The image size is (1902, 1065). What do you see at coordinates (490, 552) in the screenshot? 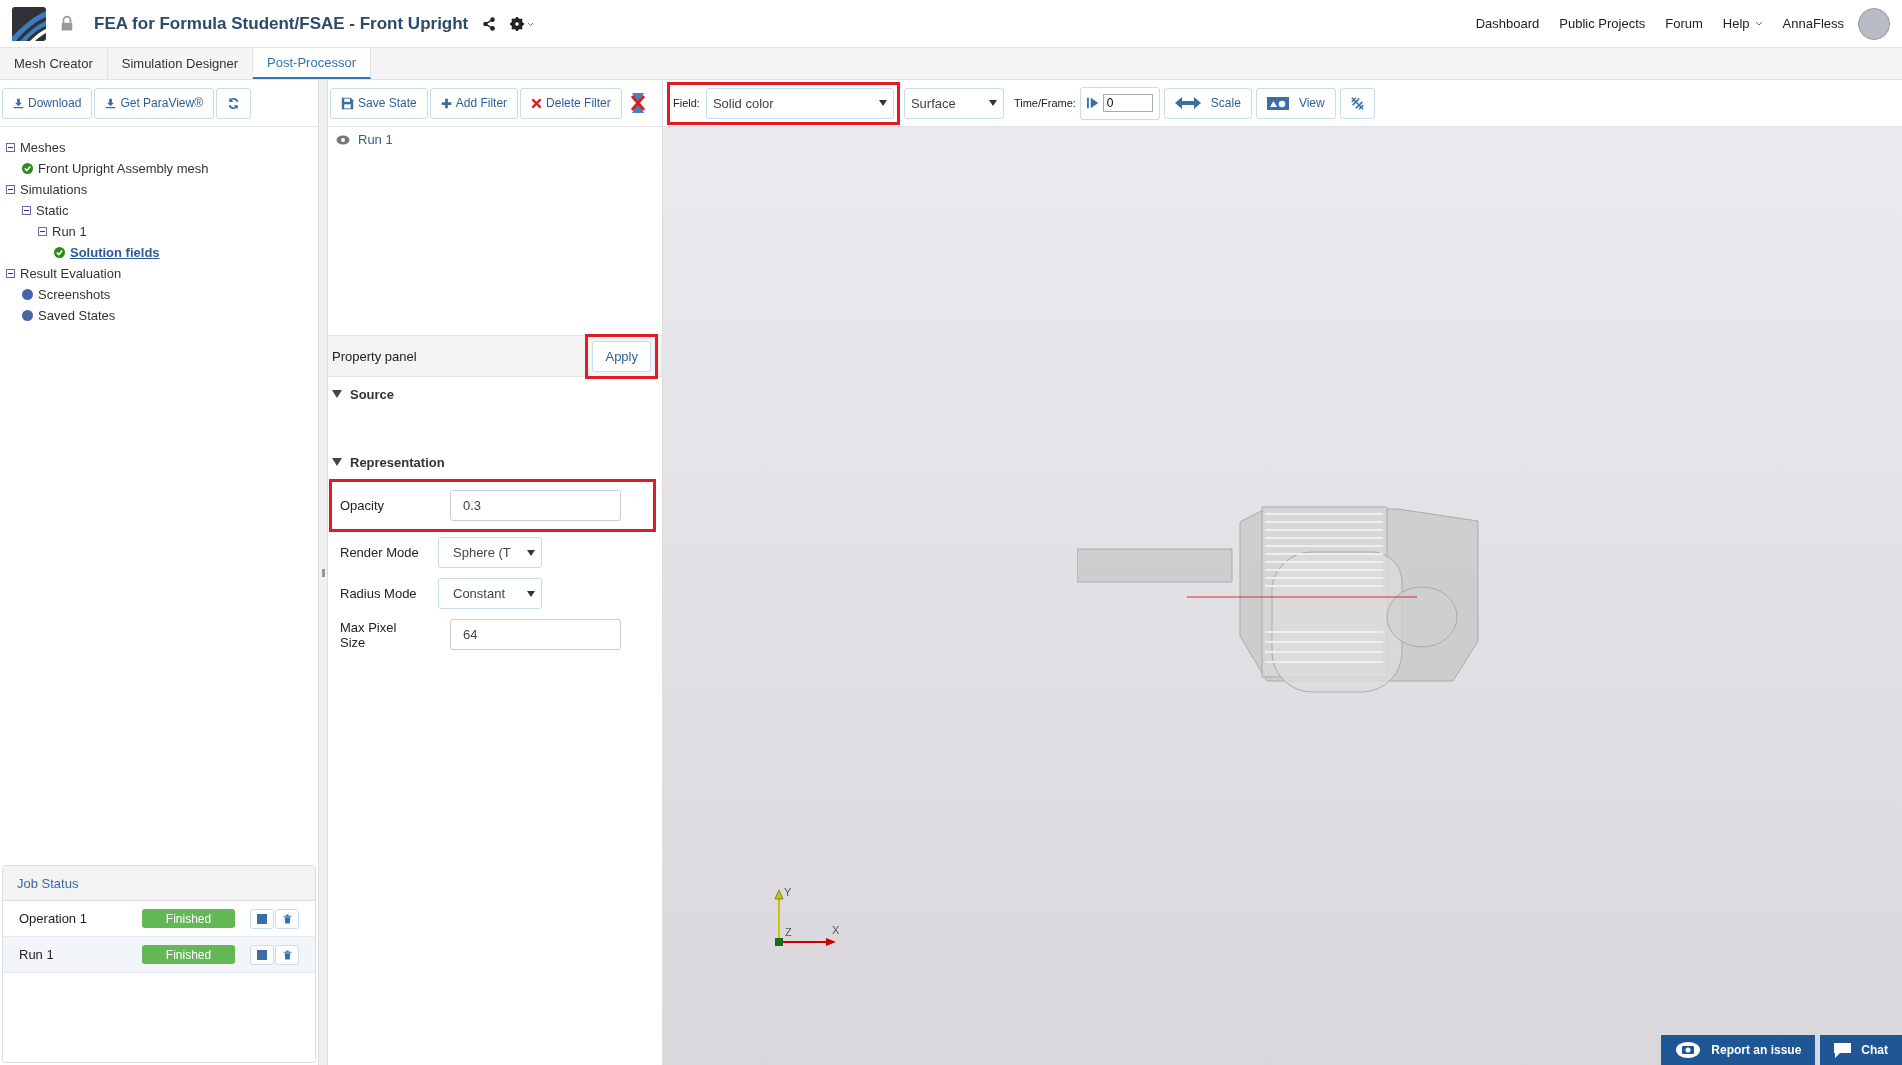
I see `dropdown: Sphere (T` at bounding box center [490, 552].